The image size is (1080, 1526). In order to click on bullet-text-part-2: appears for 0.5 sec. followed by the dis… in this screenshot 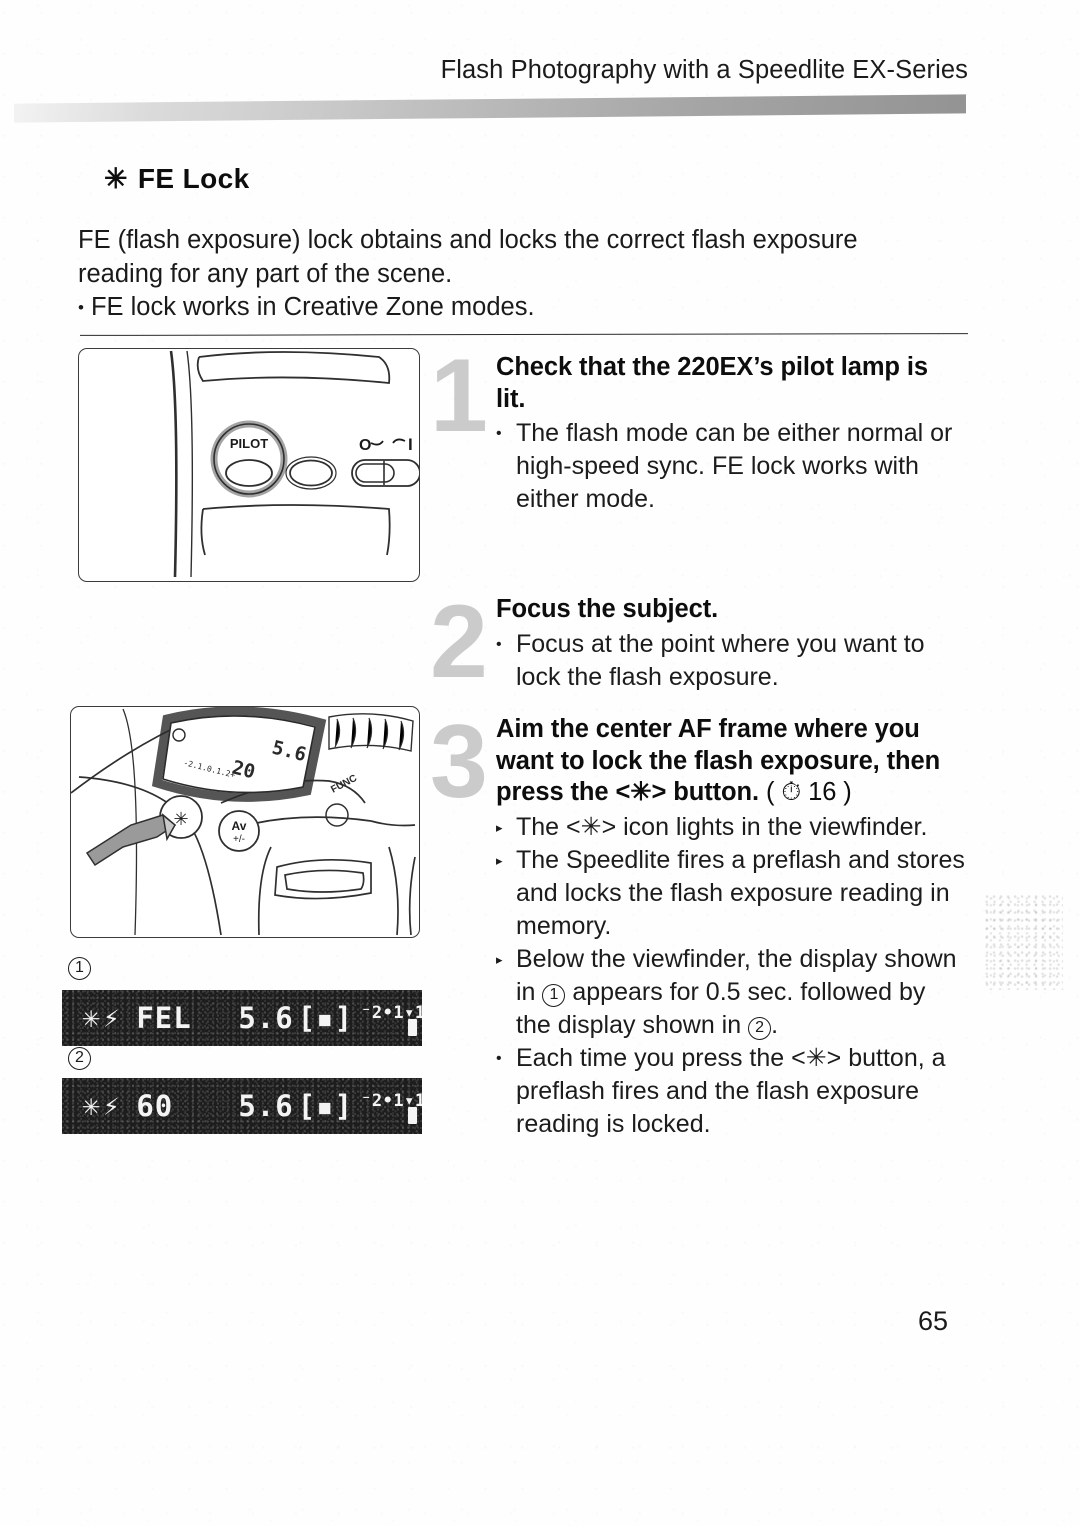, I will do `click(721, 1008)`.